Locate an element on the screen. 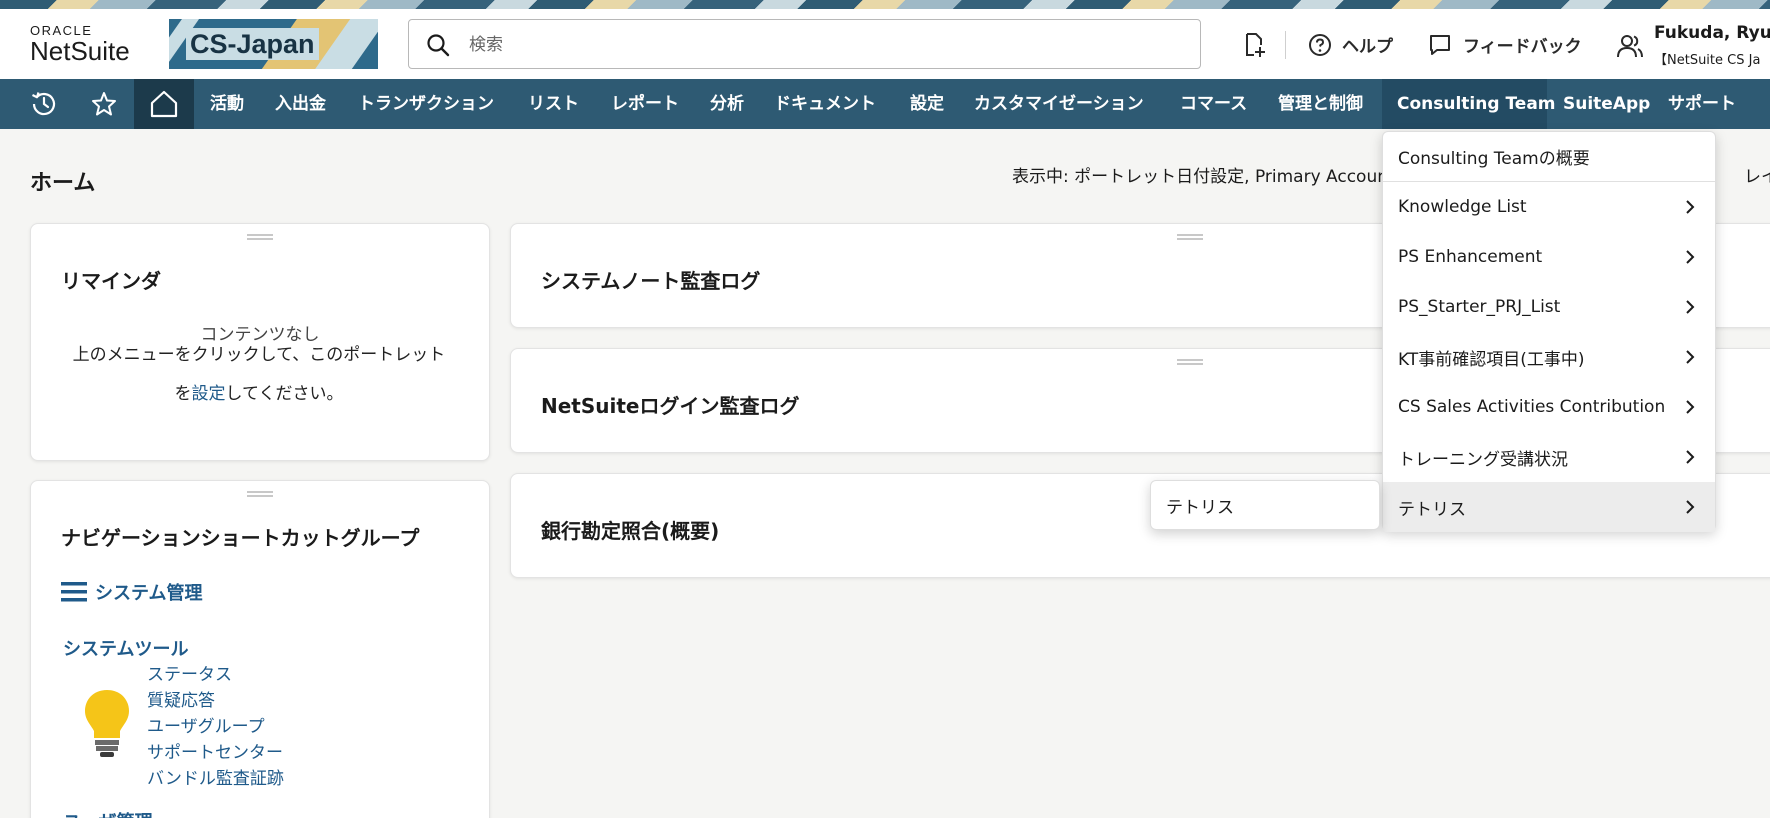 Image resolution: width=1770 pixels, height=818 pixels. create-new-record-icon is located at coordinates (1254, 45).